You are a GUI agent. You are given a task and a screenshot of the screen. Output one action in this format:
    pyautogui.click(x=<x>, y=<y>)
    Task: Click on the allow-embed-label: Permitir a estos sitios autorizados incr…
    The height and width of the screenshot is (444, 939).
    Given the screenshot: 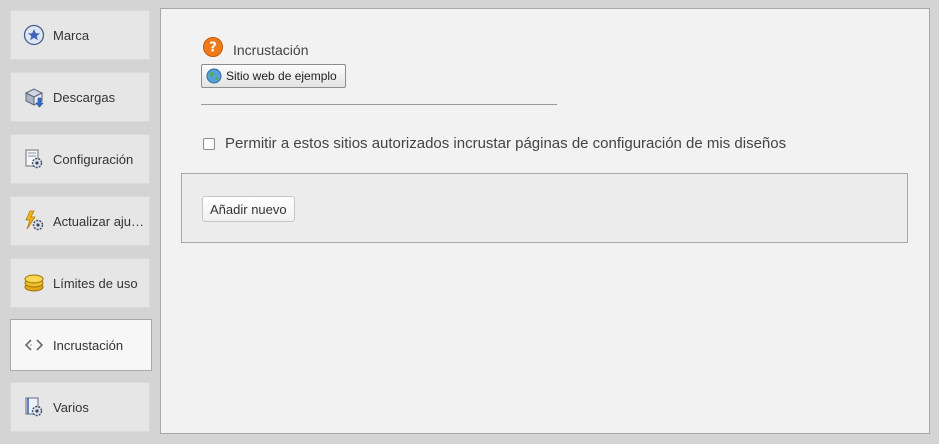 What is the action you would take?
    pyautogui.click(x=506, y=143)
    